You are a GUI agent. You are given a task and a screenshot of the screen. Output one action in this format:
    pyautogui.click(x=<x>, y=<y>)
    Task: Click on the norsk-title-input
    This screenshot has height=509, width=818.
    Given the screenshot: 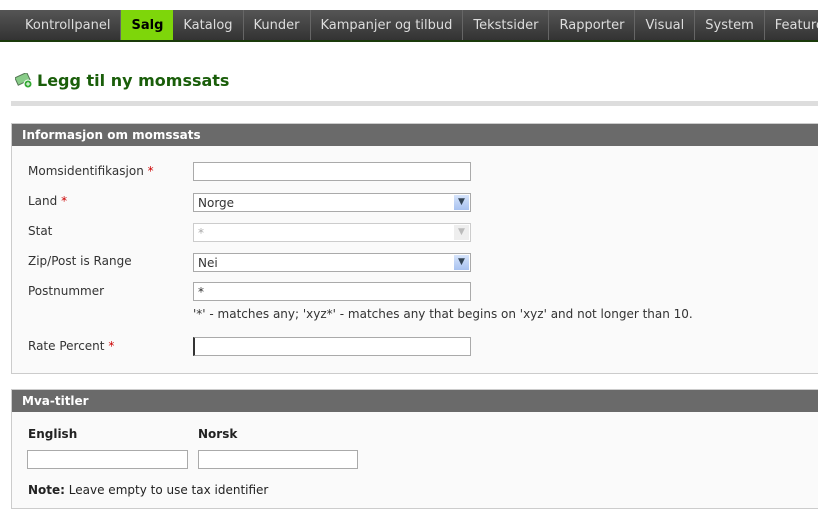 What is the action you would take?
    pyautogui.click(x=278, y=459)
    